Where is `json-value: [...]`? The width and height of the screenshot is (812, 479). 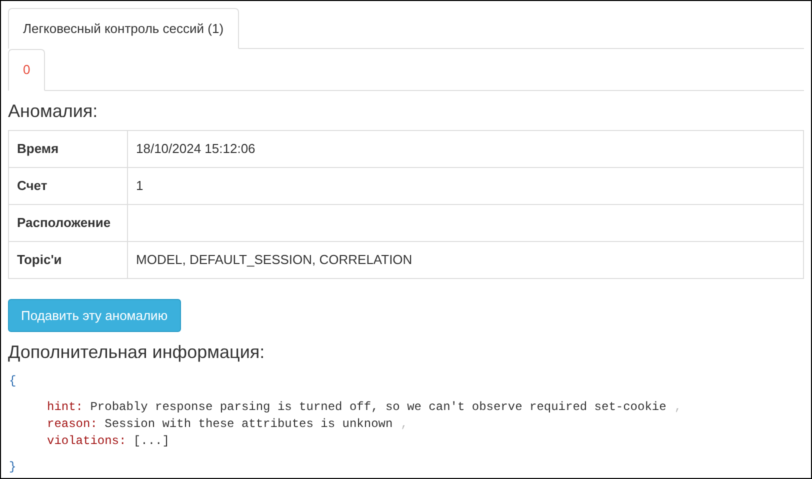 json-value: [...] is located at coordinates (151, 441).